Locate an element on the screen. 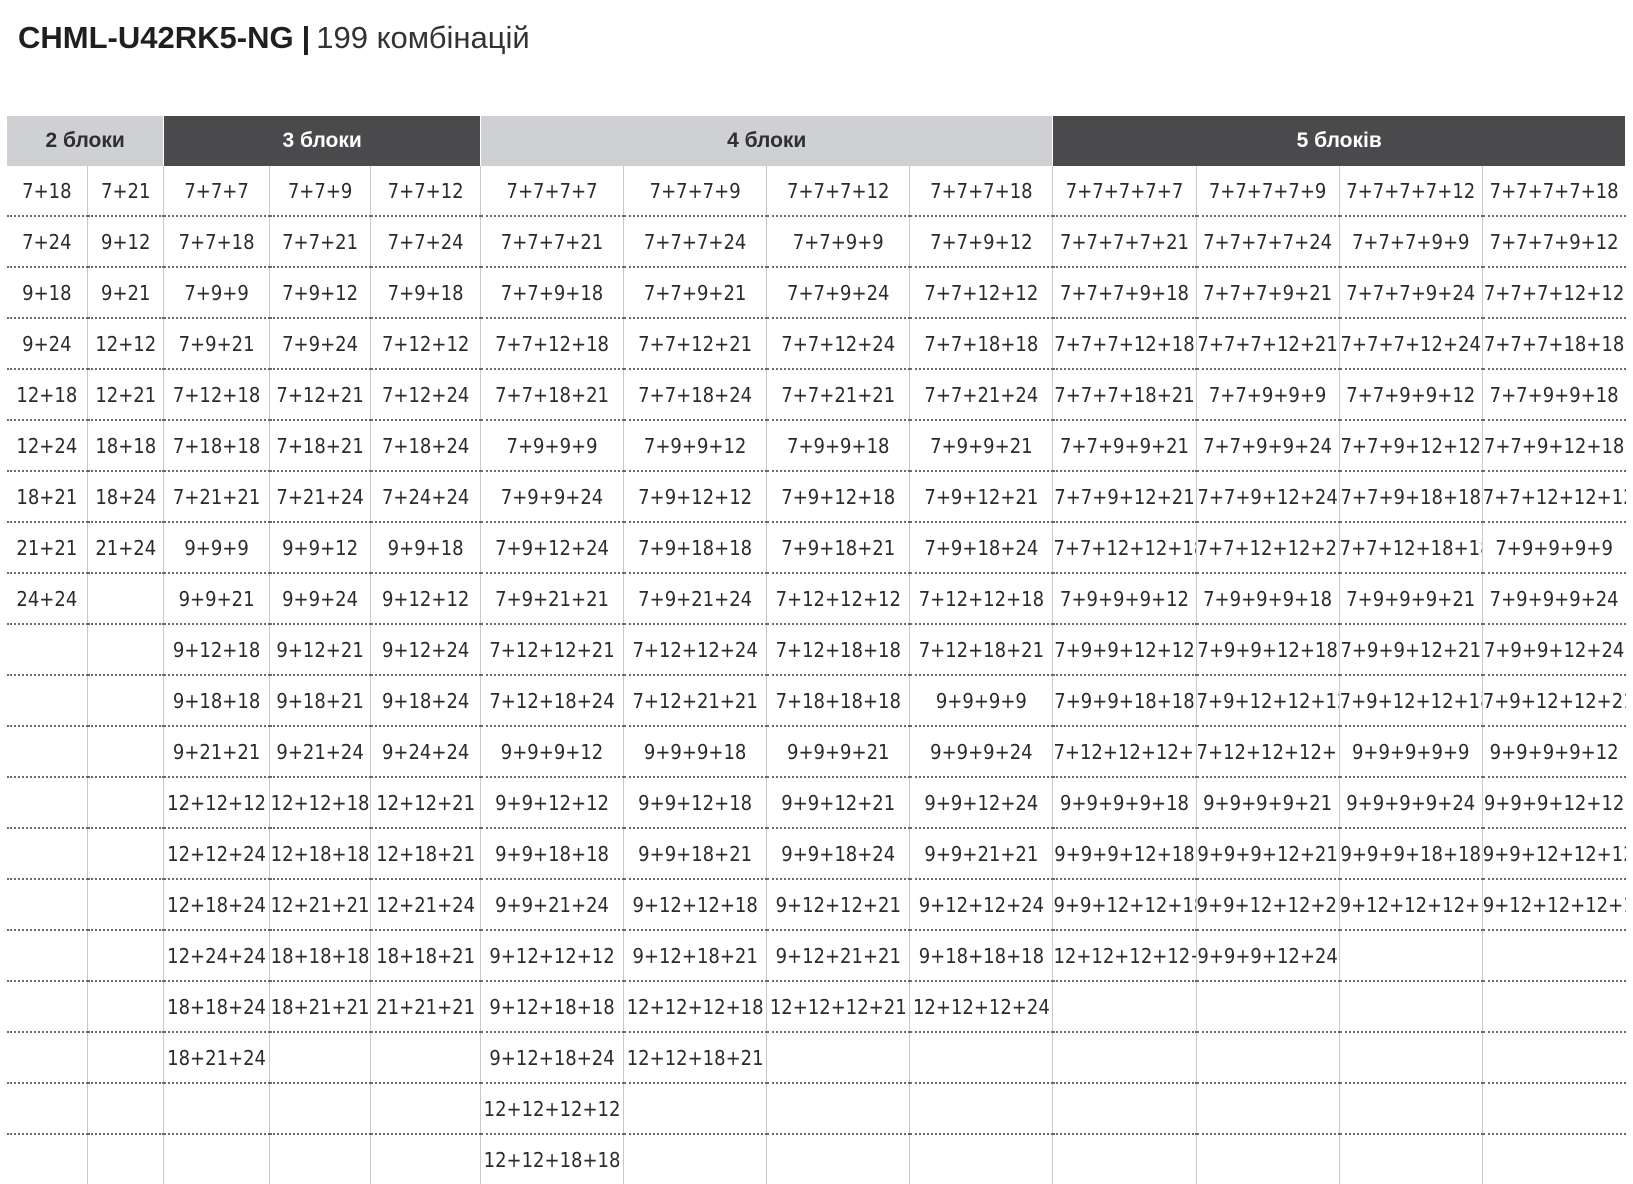  combination-cell: 9+9+9+9+12 is located at coordinates (1554, 752).